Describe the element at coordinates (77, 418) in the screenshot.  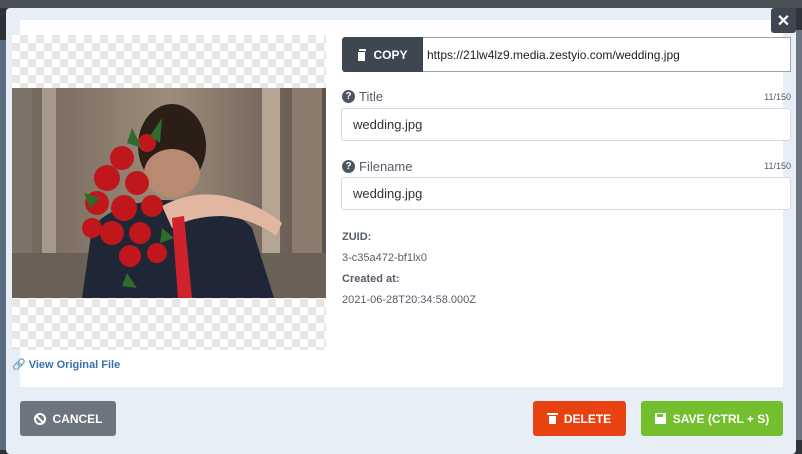
I see `cancel-label: CANCEL` at that location.